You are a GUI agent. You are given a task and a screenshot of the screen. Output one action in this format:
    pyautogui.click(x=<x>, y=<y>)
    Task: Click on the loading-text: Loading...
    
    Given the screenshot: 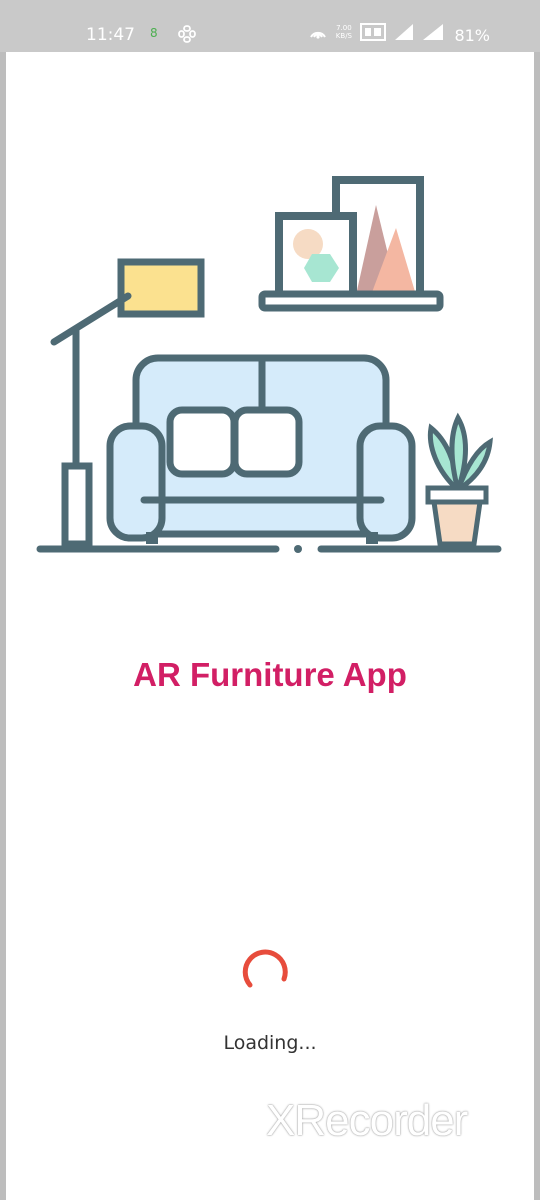 What is the action you would take?
    pyautogui.click(x=270, y=1043)
    